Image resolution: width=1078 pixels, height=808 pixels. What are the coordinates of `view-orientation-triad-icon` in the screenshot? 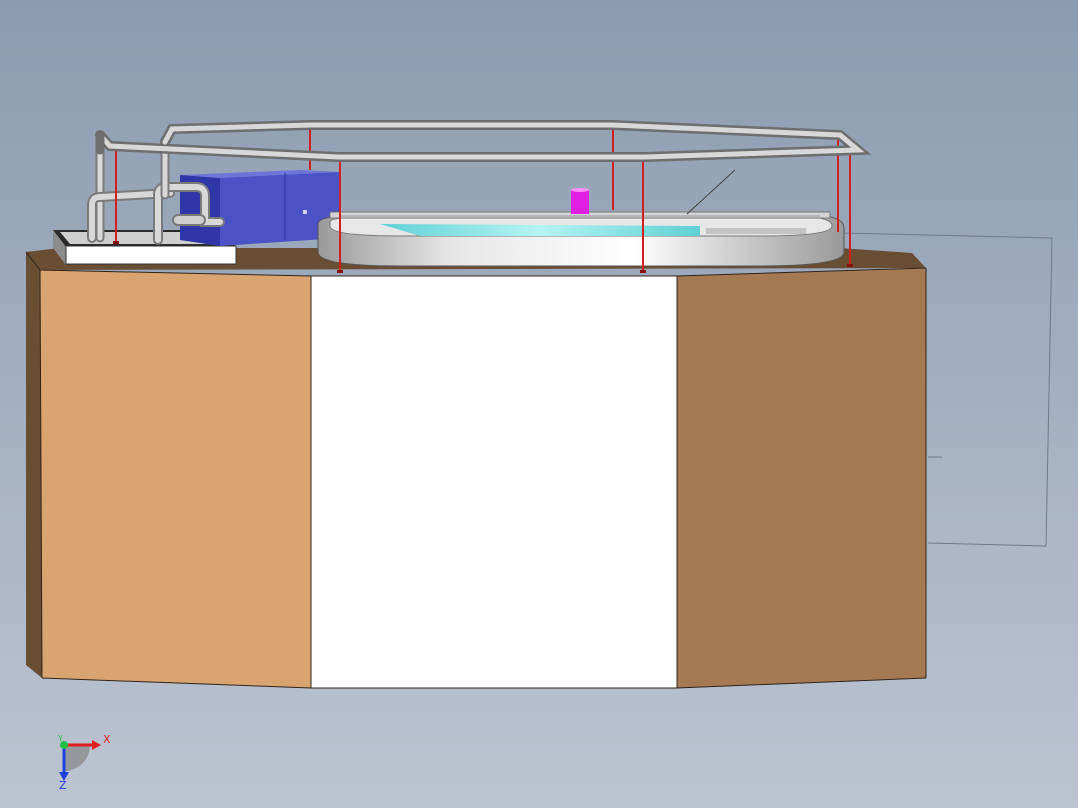 It's located at (80, 760).